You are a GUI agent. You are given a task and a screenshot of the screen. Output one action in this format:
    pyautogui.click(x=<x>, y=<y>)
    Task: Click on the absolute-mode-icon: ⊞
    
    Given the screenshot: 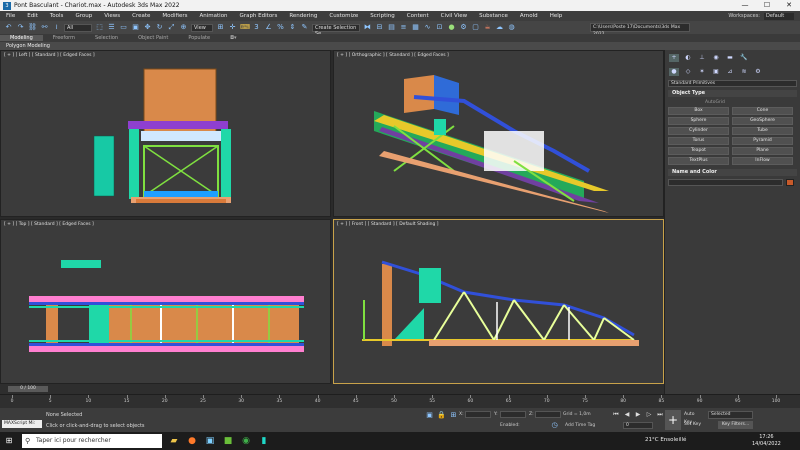 What is the action you would take?
    pyautogui.click(x=453, y=415)
    